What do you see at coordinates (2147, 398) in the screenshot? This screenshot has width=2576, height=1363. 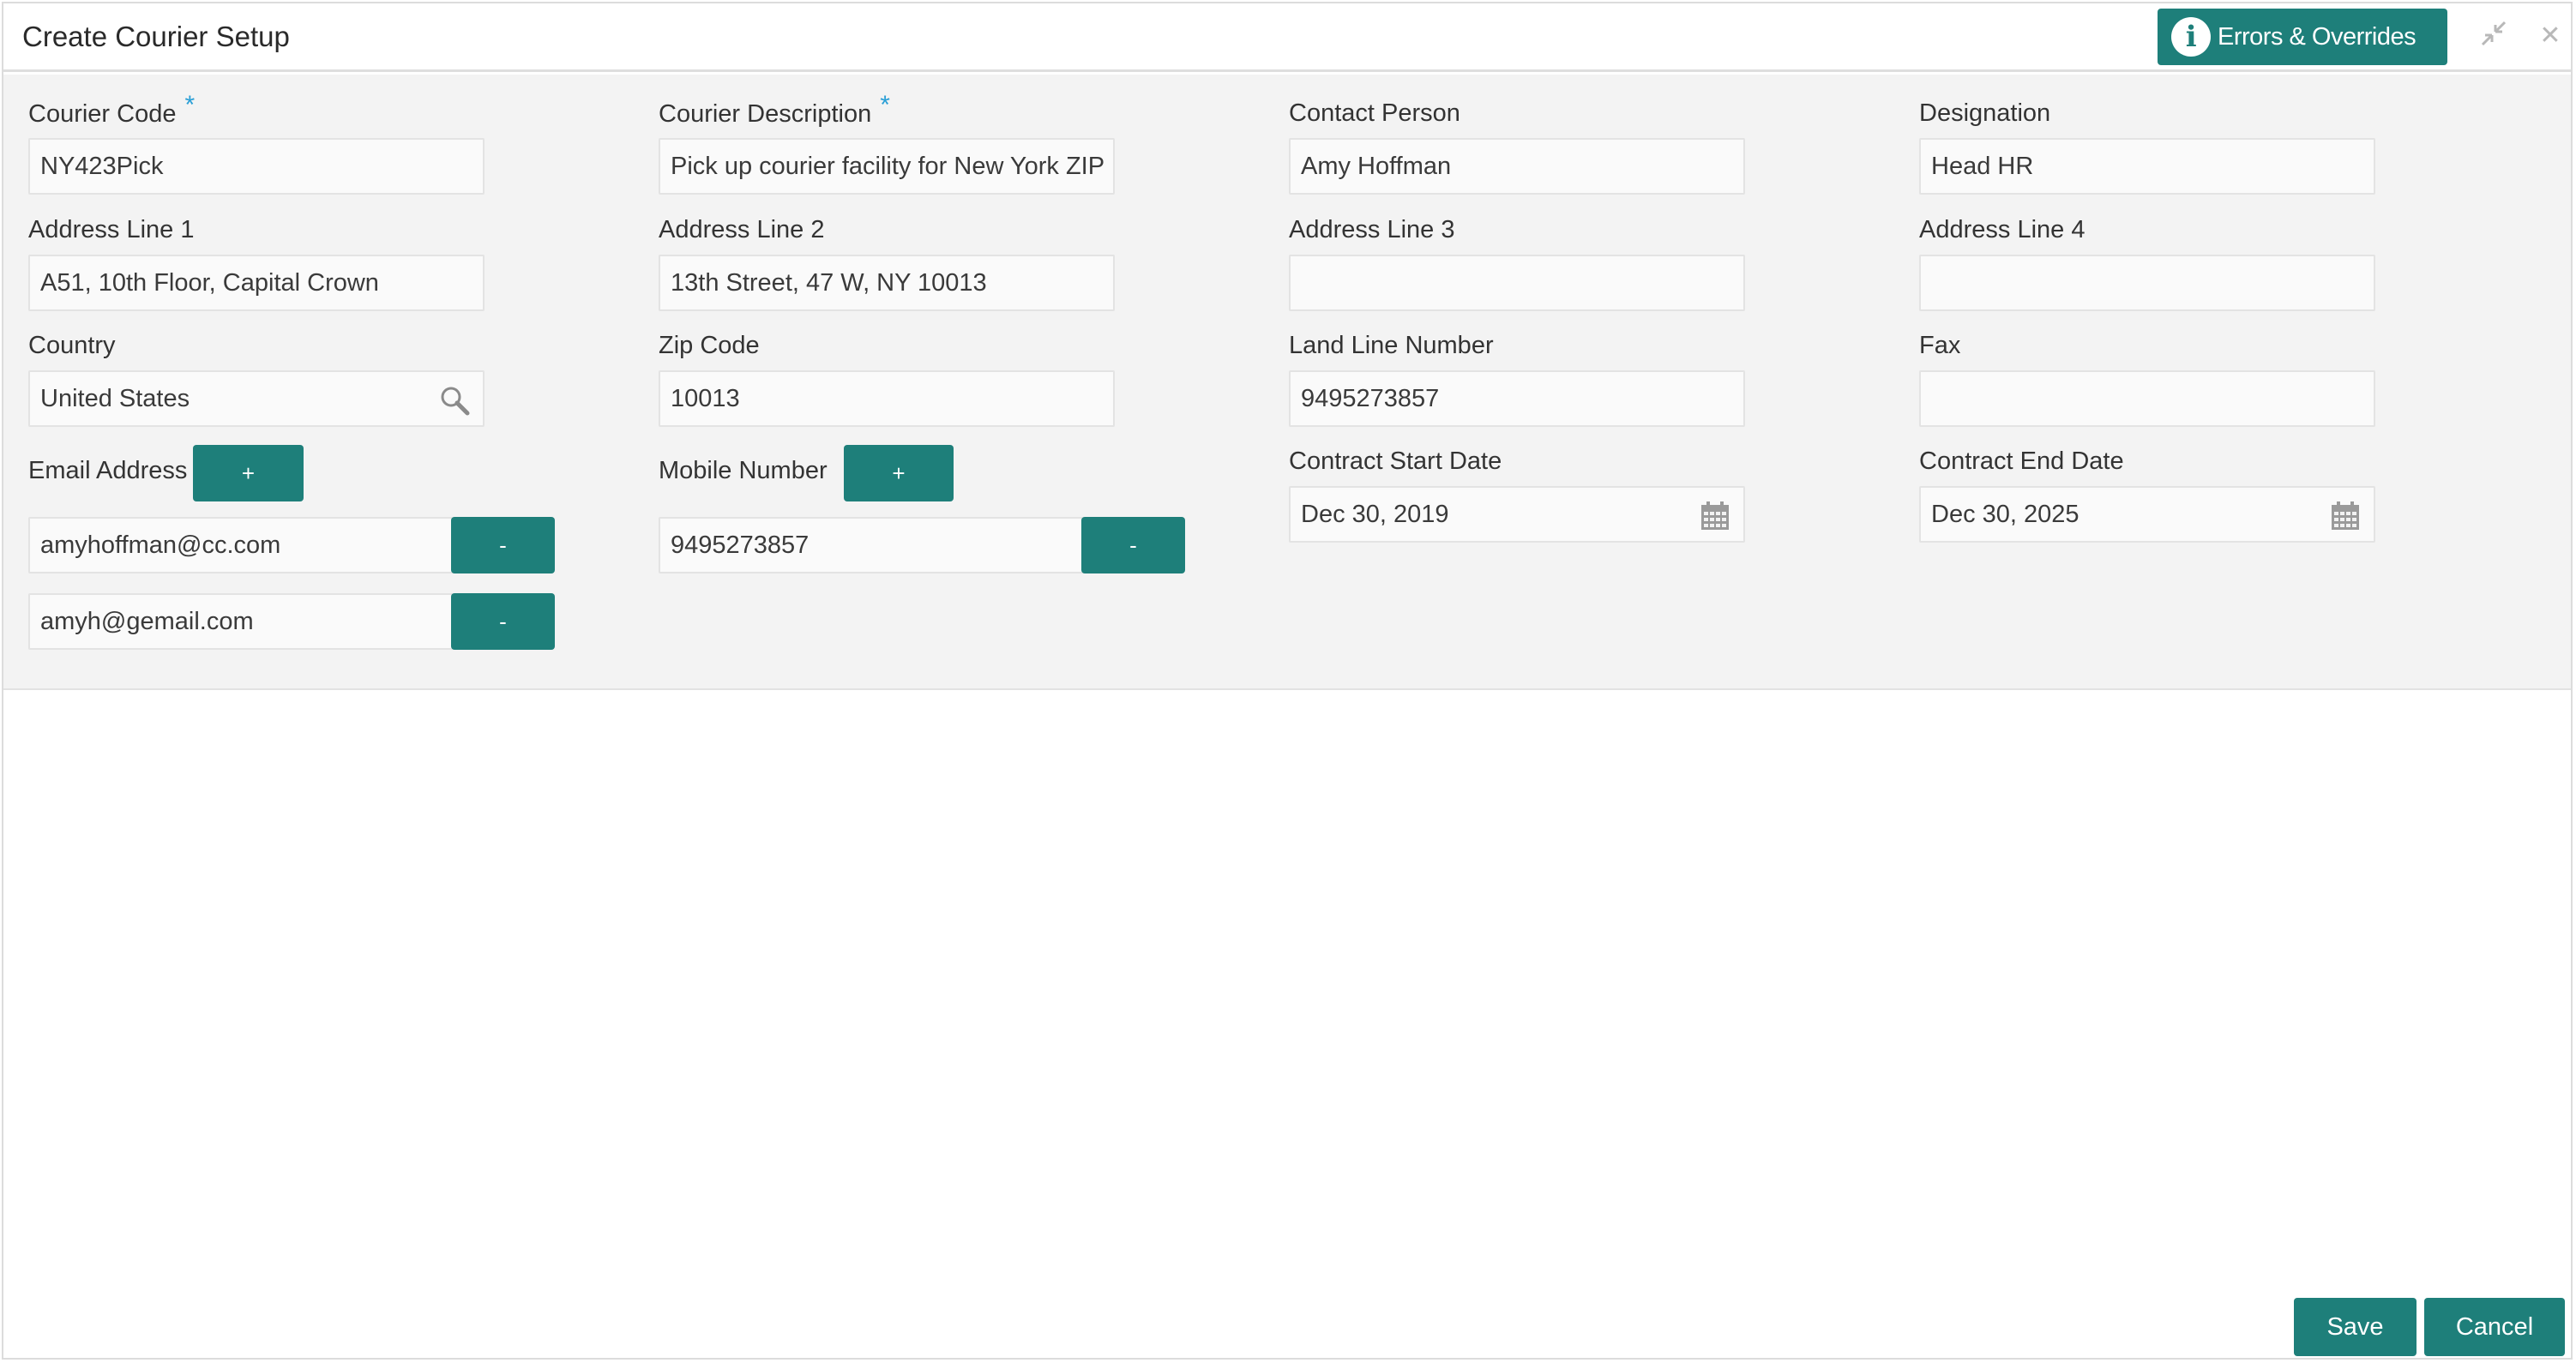 I see `fax-input` at bounding box center [2147, 398].